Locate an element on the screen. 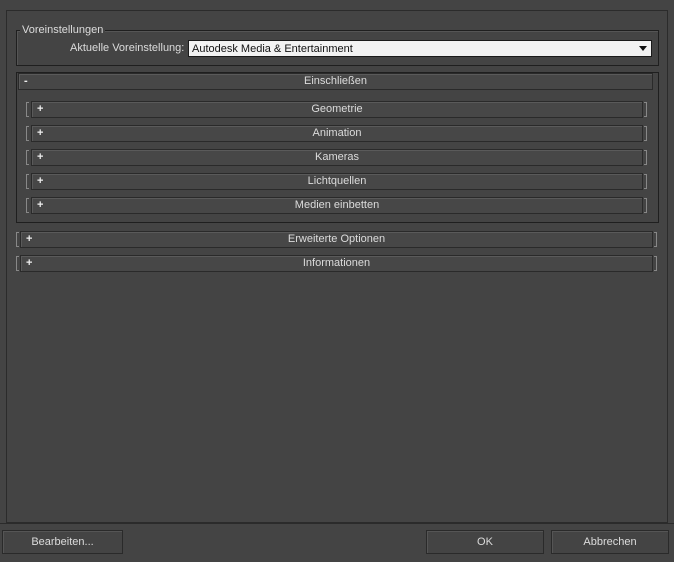 This screenshot has height=562, width=674. rollout-geometry: + Geometrie is located at coordinates (337, 109).